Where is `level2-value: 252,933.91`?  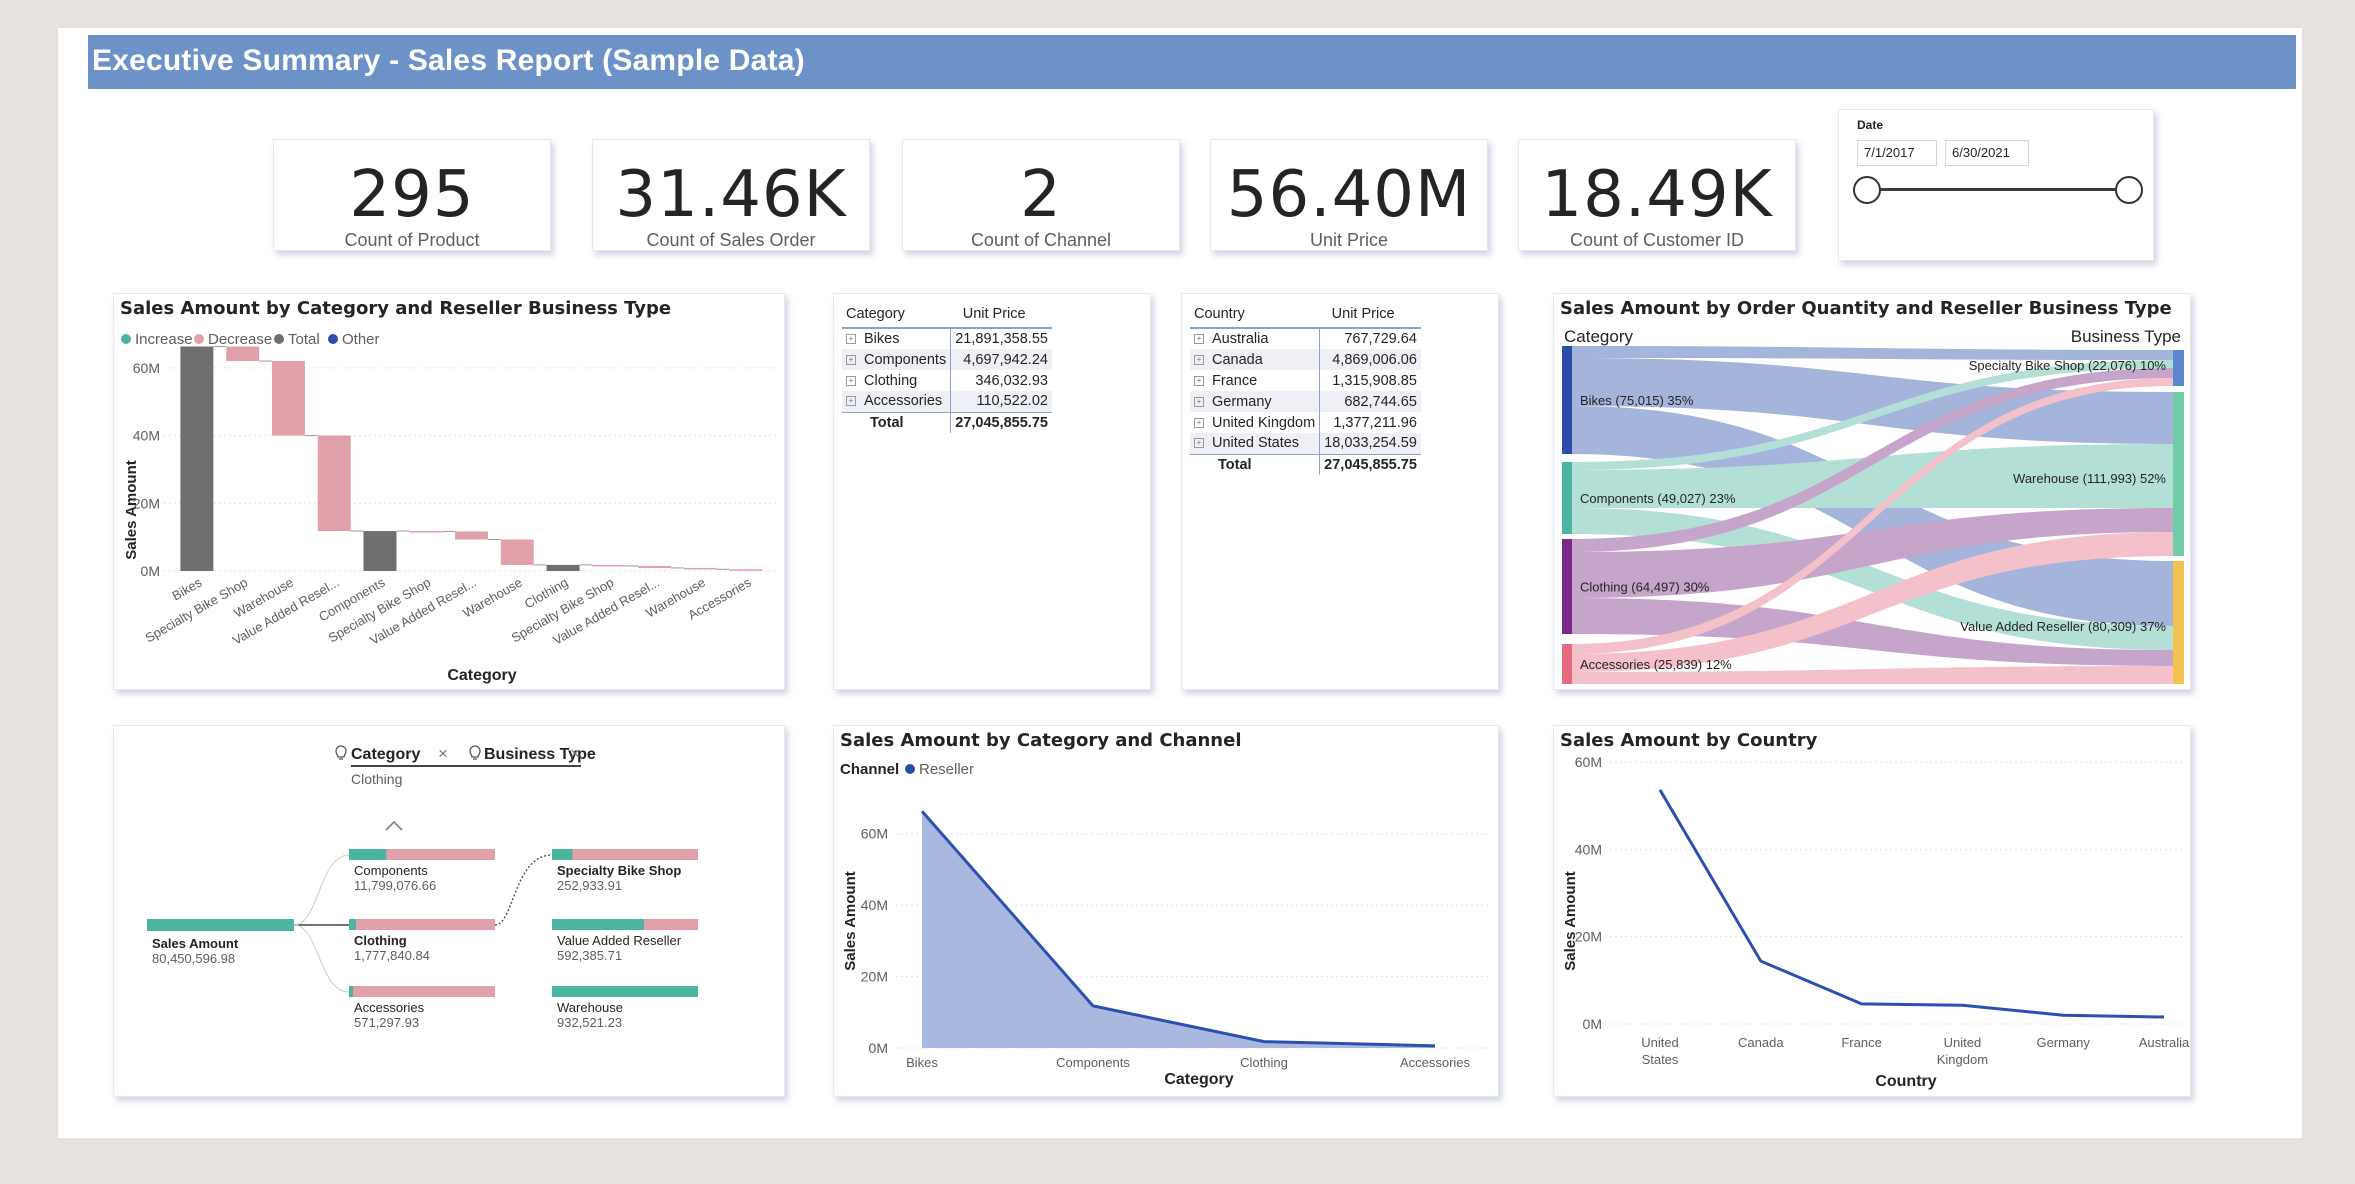 level2-value: 252,933.91 is located at coordinates (589, 885).